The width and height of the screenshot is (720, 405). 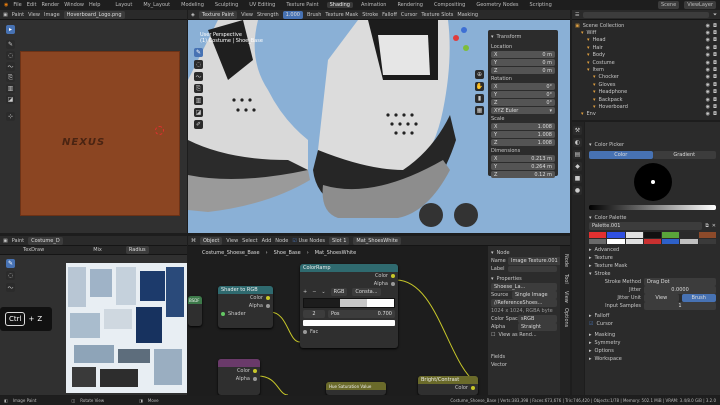 I want to click on properties-section-title: ▾ Properties, so click(x=524, y=279).